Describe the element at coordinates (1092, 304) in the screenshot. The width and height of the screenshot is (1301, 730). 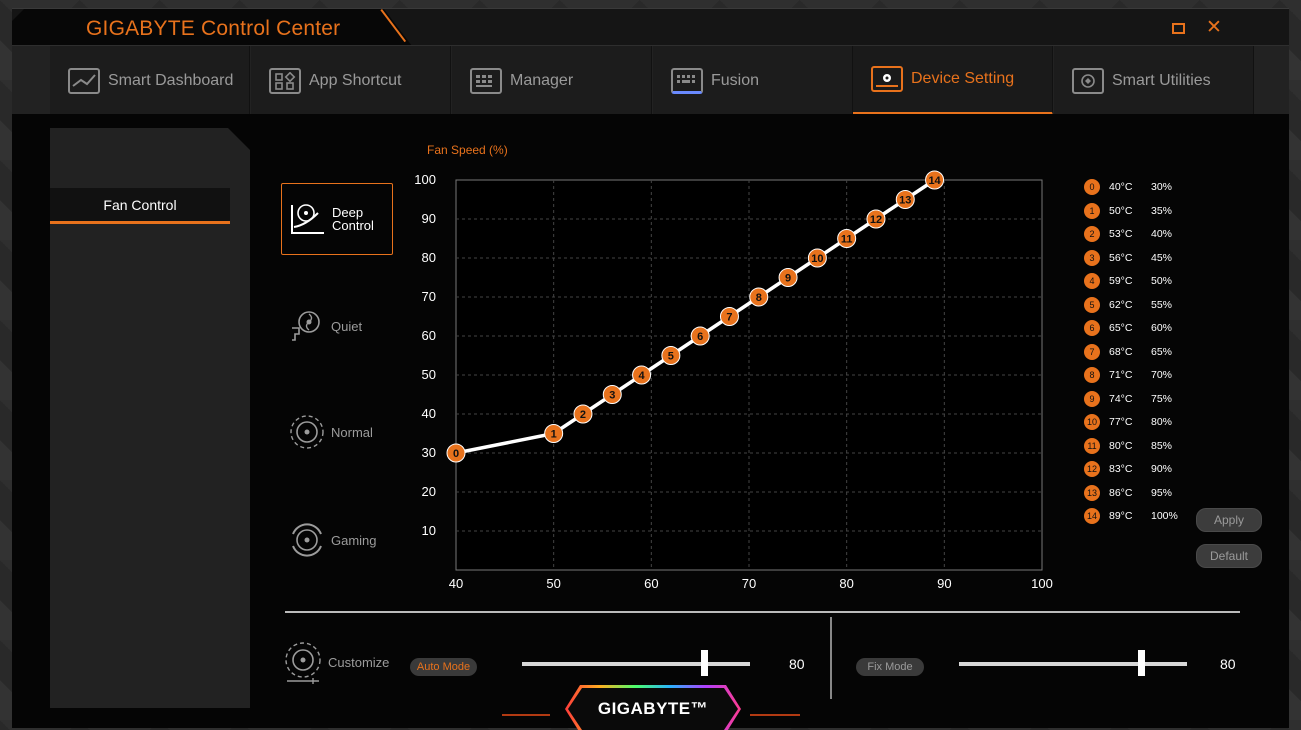
I see `legend-point-badge: 5` at that location.